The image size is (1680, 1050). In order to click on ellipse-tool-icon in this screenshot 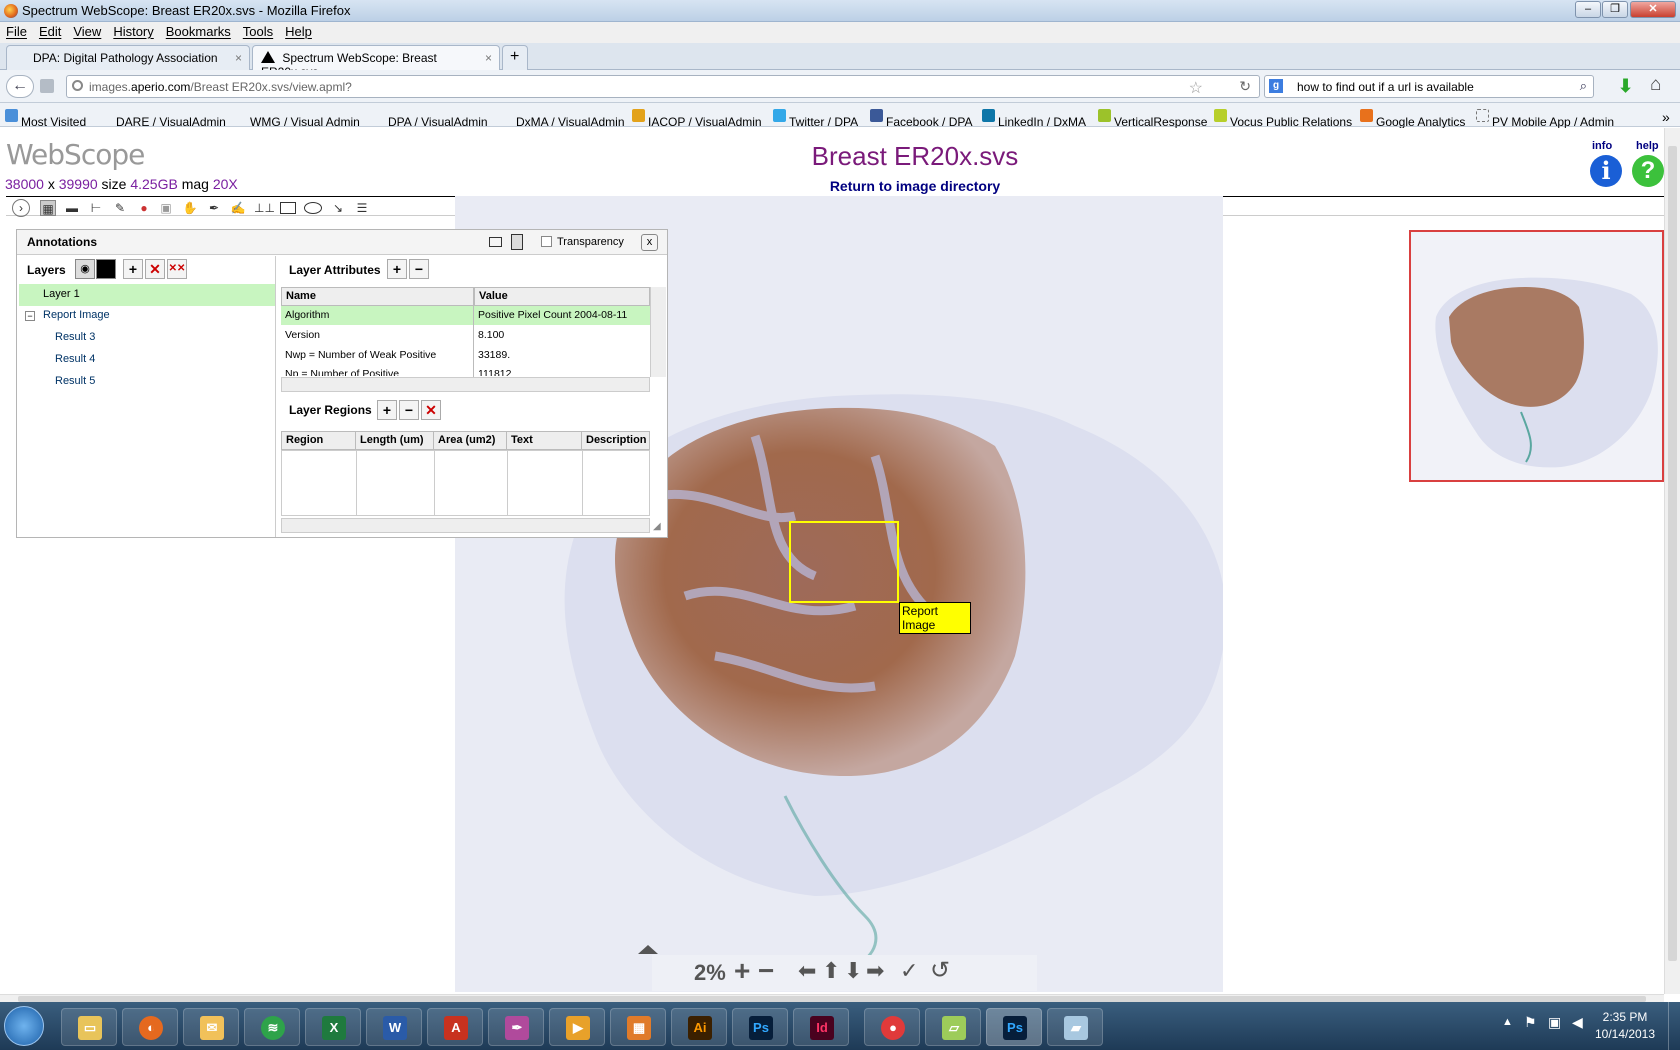, I will do `click(313, 208)`.